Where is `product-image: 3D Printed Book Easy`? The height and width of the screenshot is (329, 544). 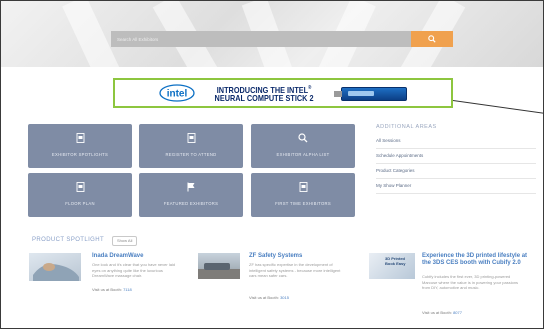 product-image: 3D Printed Book Easy is located at coordinates (392, 266).